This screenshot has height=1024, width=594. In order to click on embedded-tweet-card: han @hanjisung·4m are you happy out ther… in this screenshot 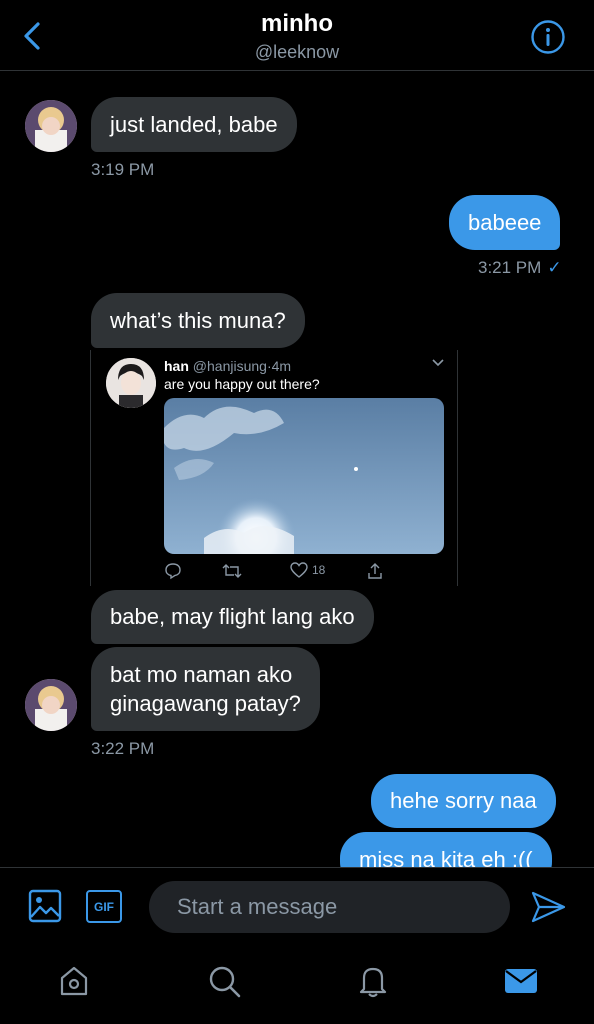, I will do `click(274, 468)`.